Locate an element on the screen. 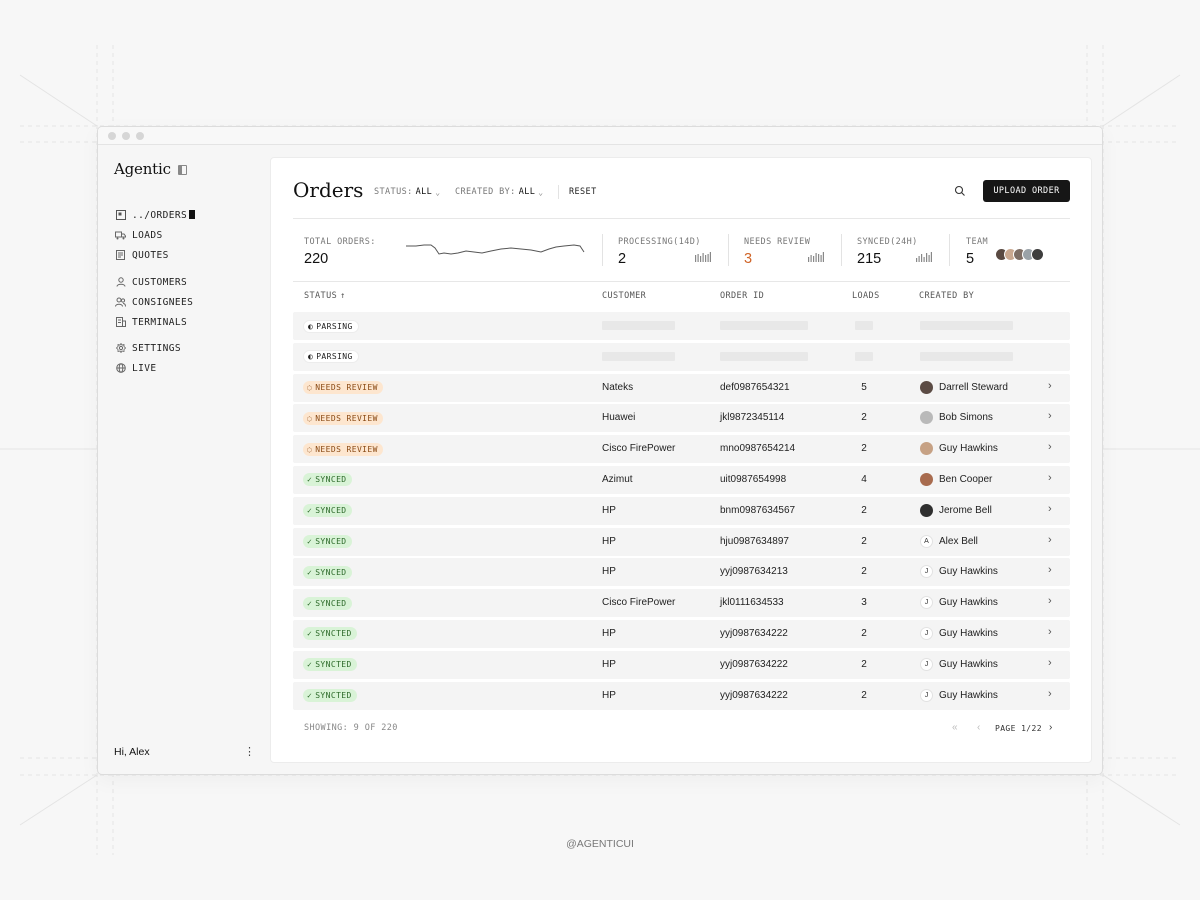  sidebar-item-label: CONSIGNEES is located at coordinates (163, 302).